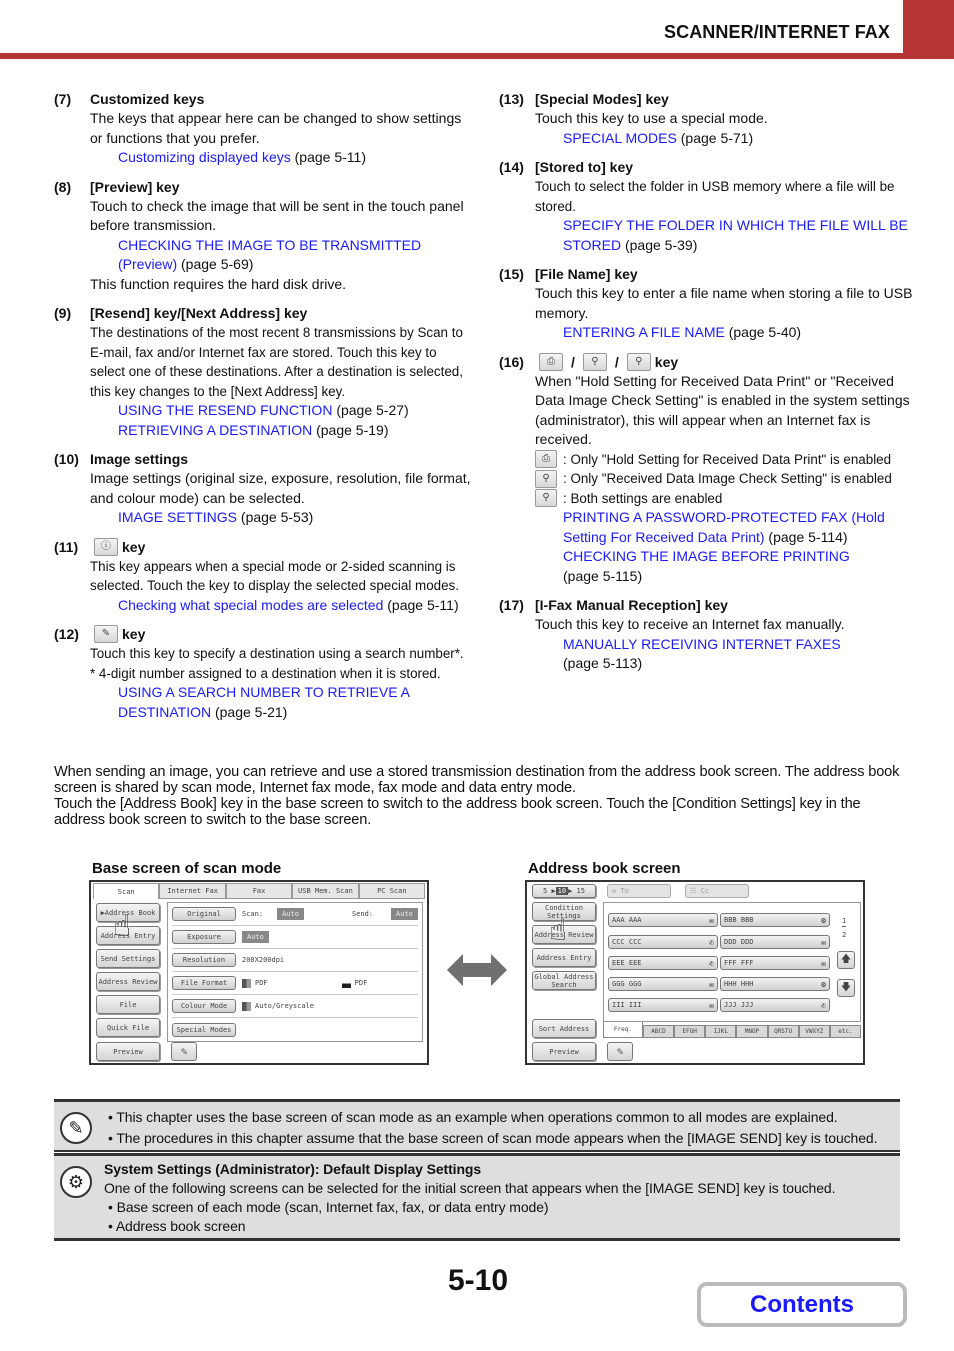 Image resolution: width=954 pixels, height=1351 pixels. What do you see at coordinates (477, 970) in the screenshot?
I see `double-arrow-icon` at bounding box center [477, 970].